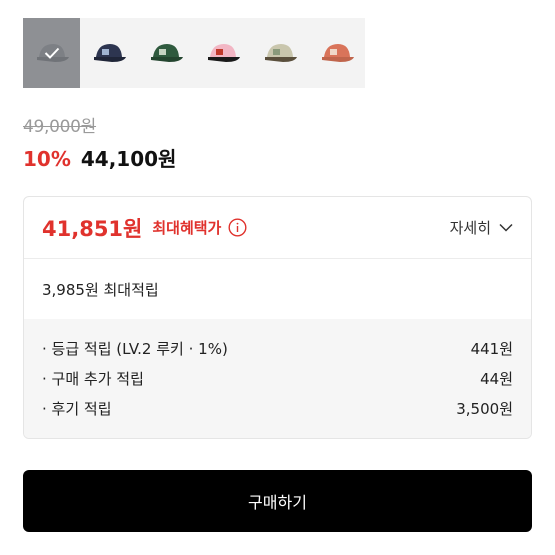 The height and width of the screenshot is (555, 555). I want to click on buy-button: 구매하기, so click(277, 501).